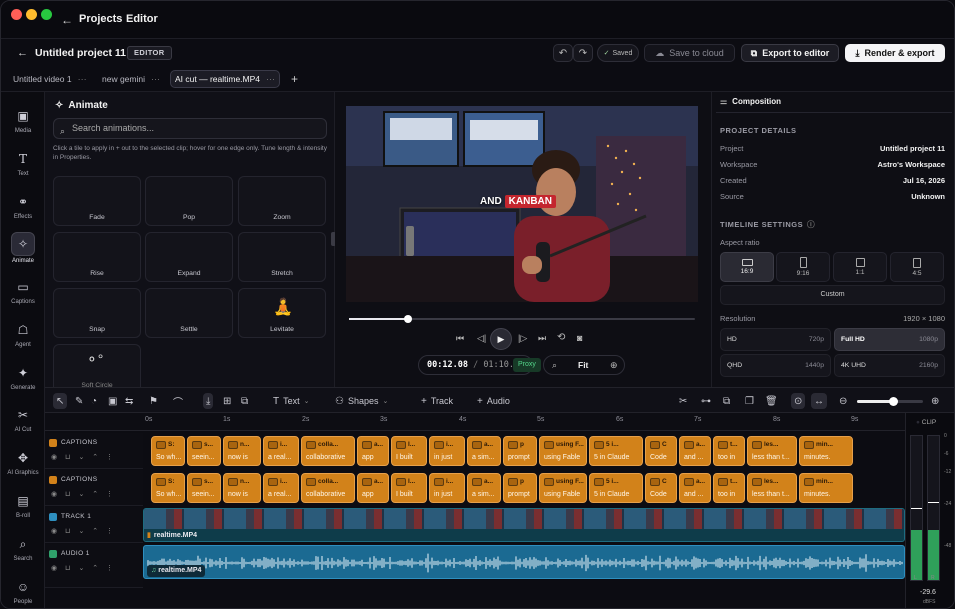  I want to click on timeline-zoom-slider, so click(890, 401).